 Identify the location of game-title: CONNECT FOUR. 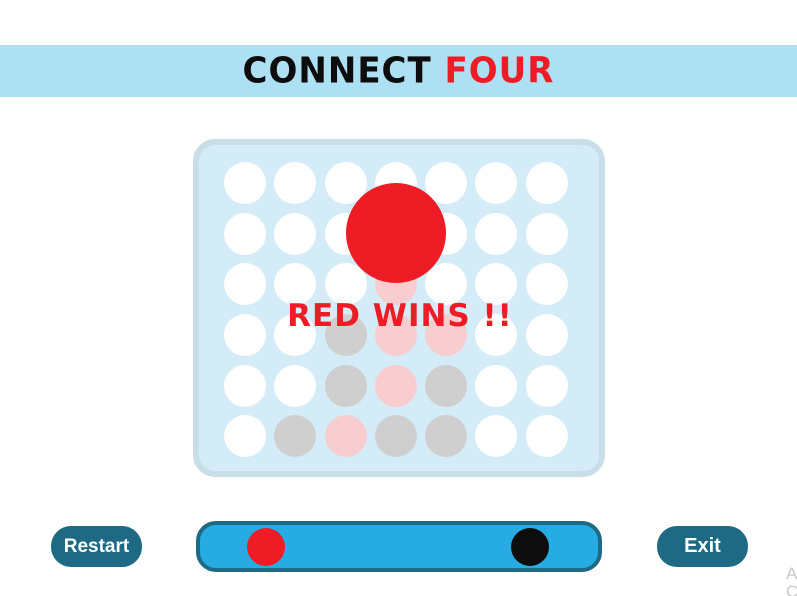
(399, 71).